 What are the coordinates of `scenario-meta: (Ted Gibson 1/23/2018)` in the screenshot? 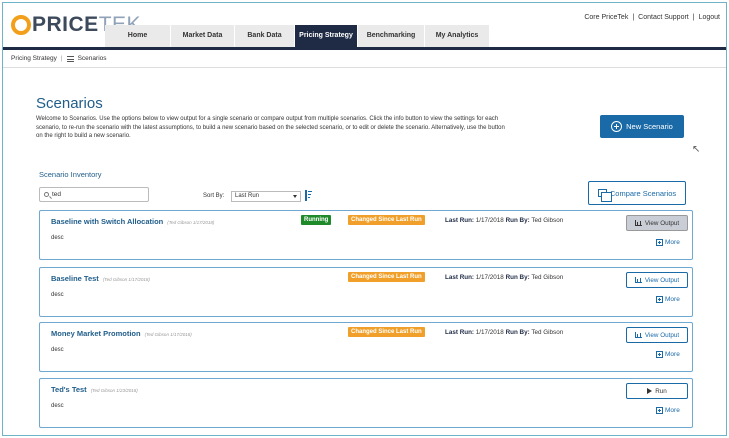 It's located at (114, 390).